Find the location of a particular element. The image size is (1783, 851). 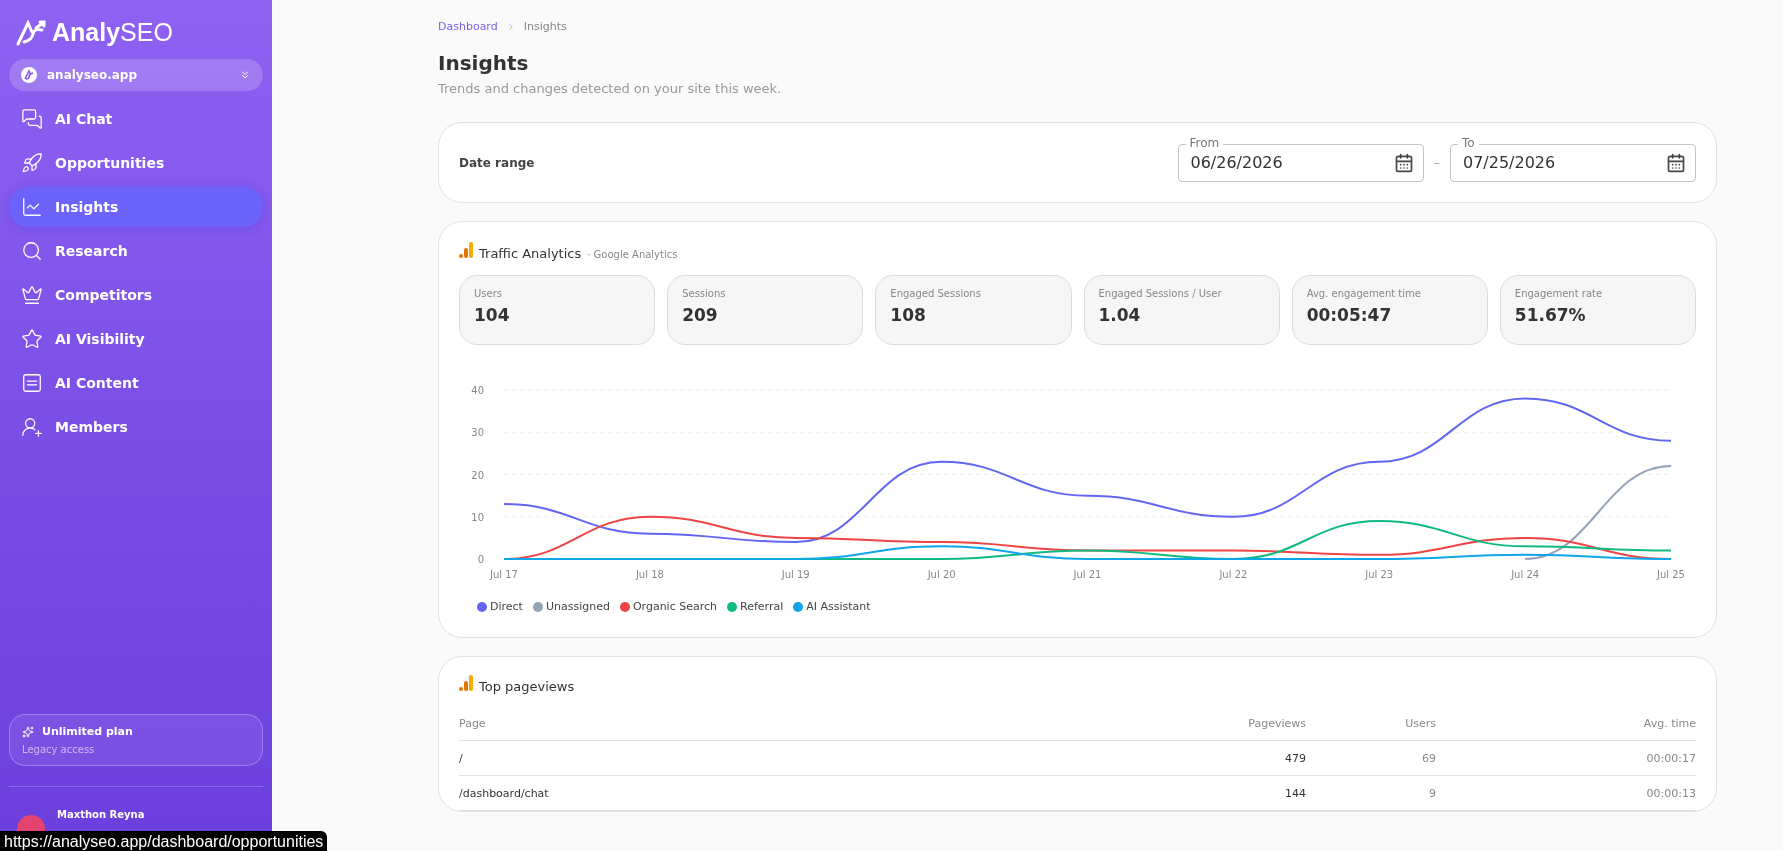

table-cell-text: 00:00:13 is located at coordinates (1670, 793).